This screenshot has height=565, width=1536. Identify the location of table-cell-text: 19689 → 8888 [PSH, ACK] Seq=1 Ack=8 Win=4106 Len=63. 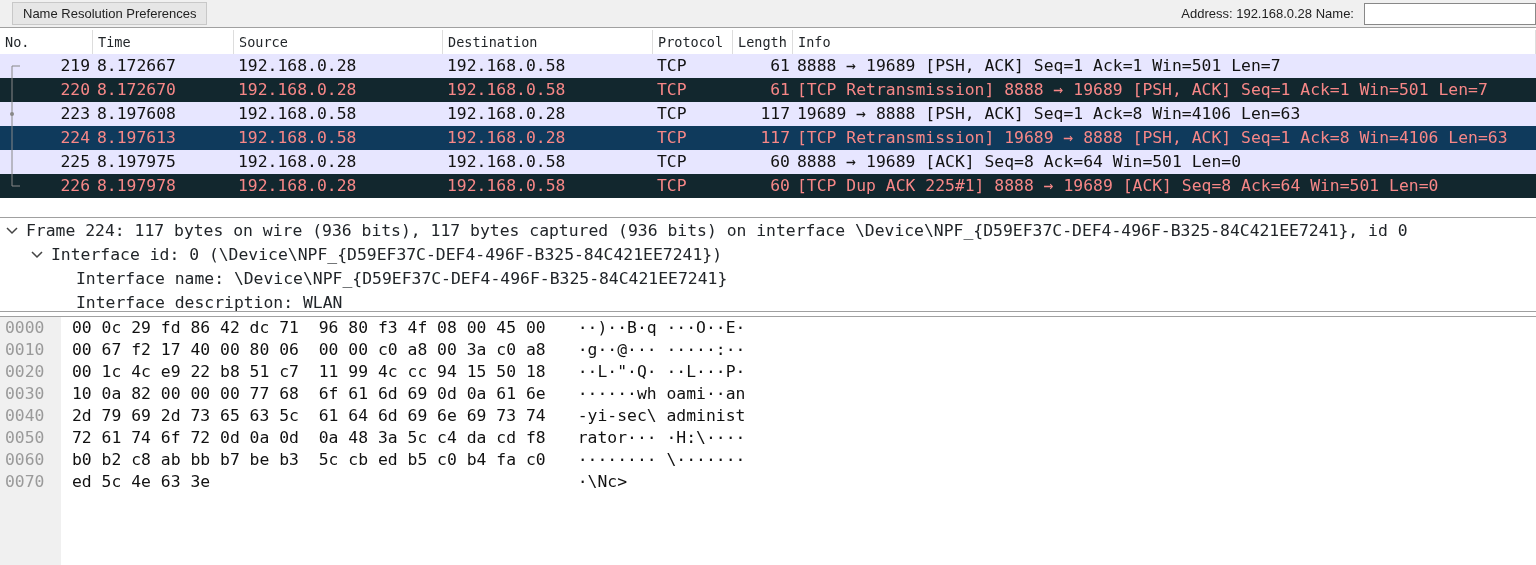
(1049, 113).